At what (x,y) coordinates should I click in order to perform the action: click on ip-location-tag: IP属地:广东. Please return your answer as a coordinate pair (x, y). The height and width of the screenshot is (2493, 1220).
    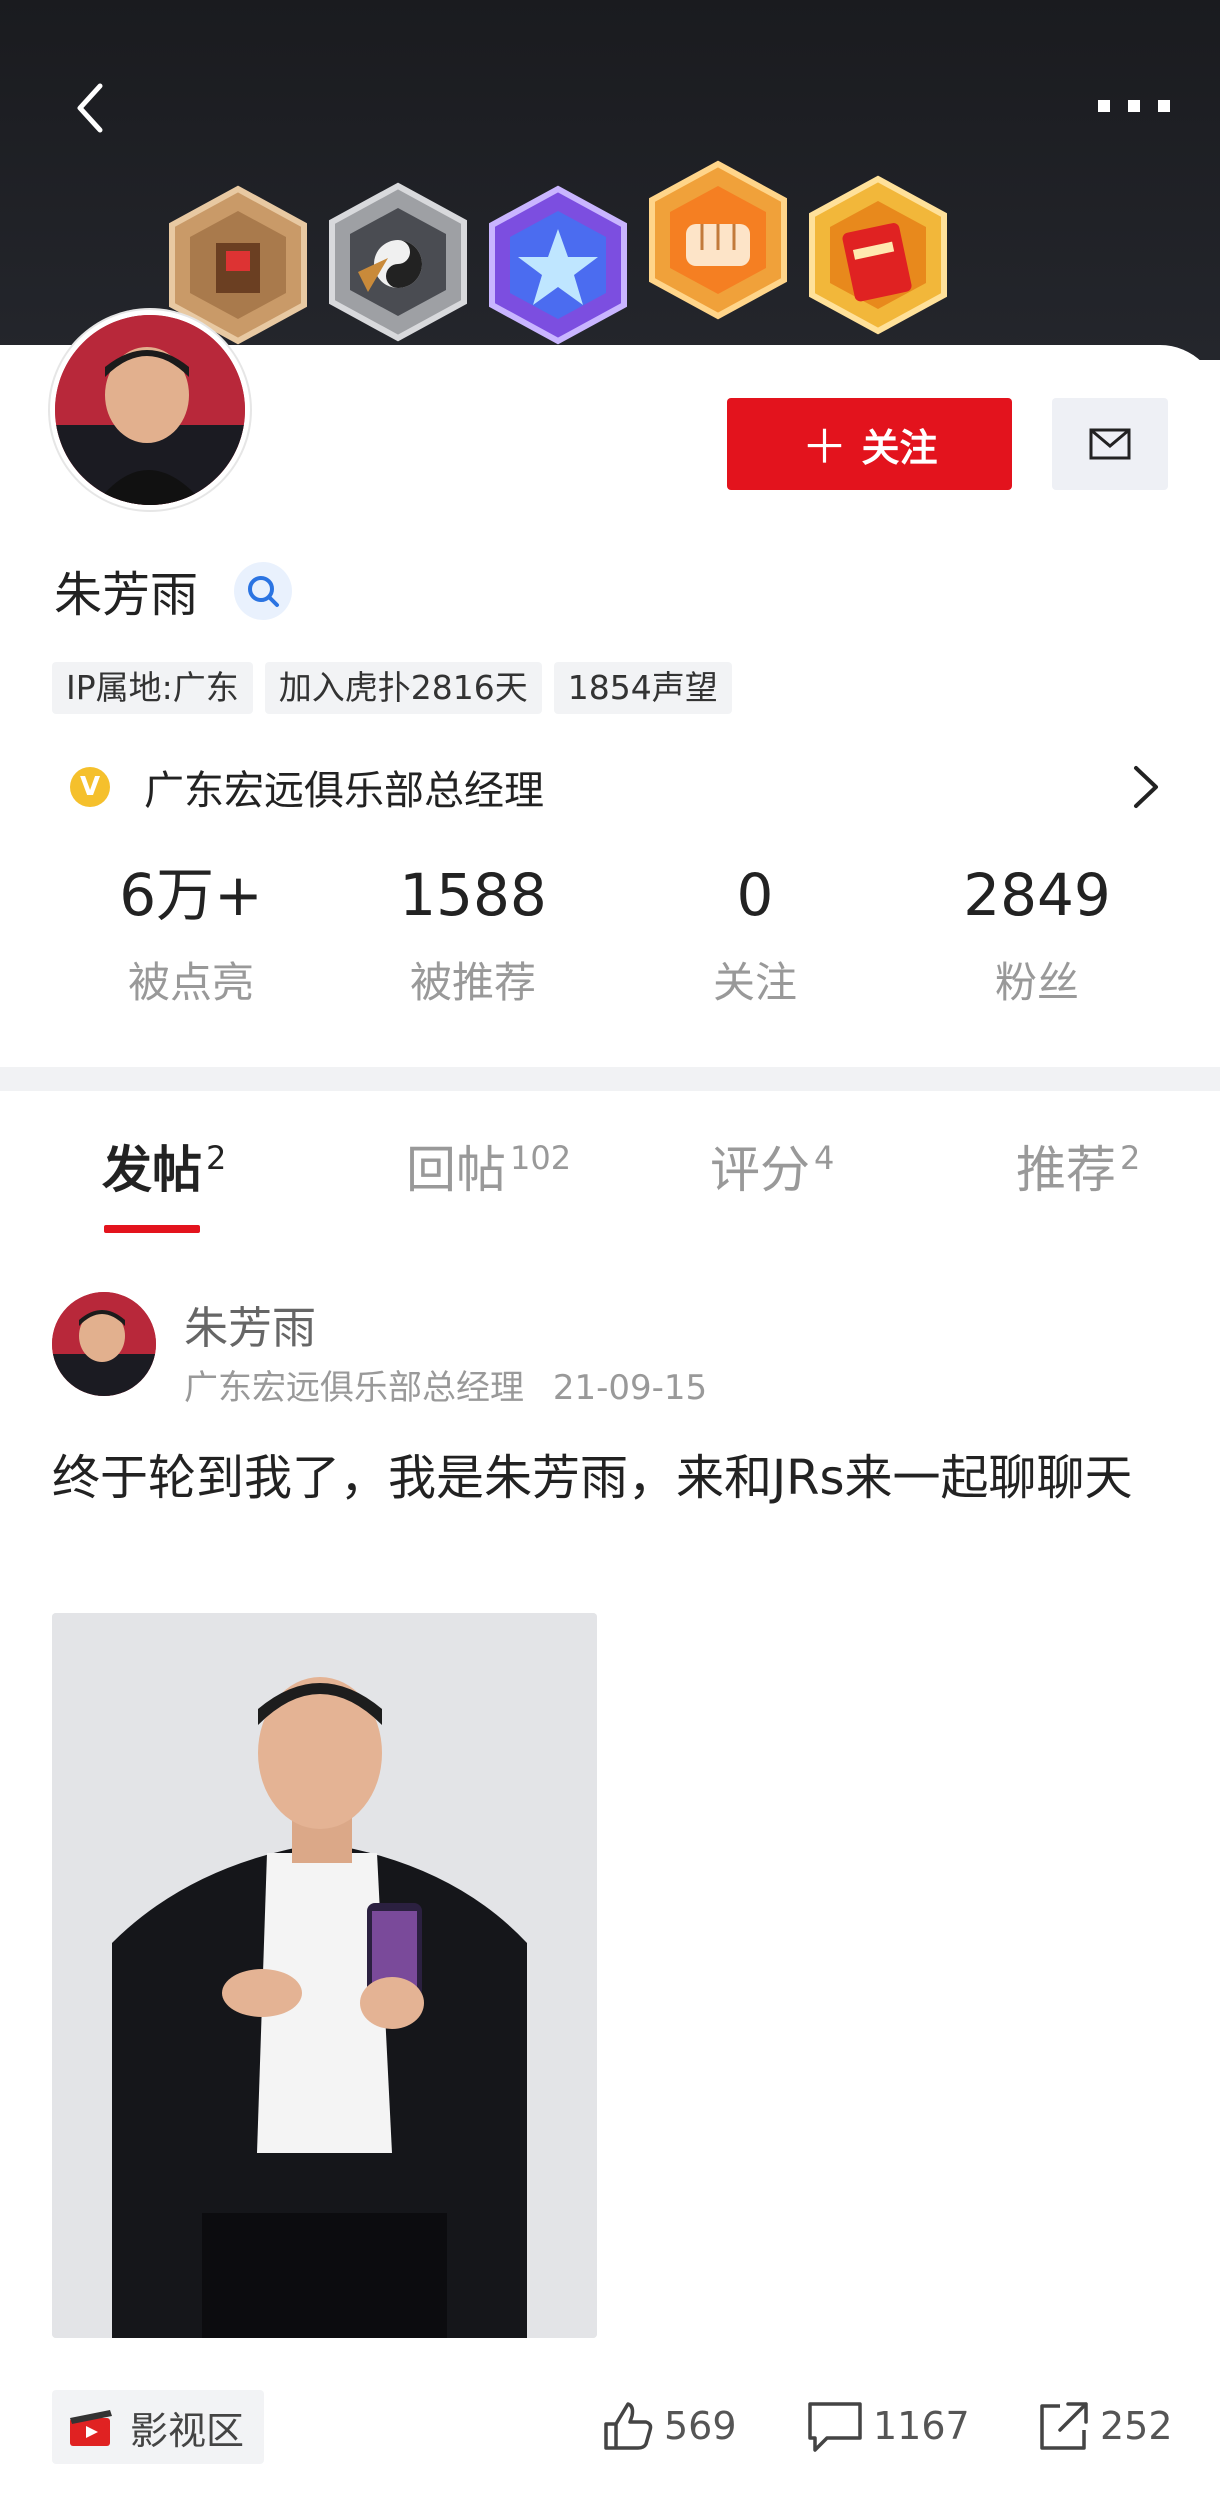
    Looking at the image, I should click on (152, 688).